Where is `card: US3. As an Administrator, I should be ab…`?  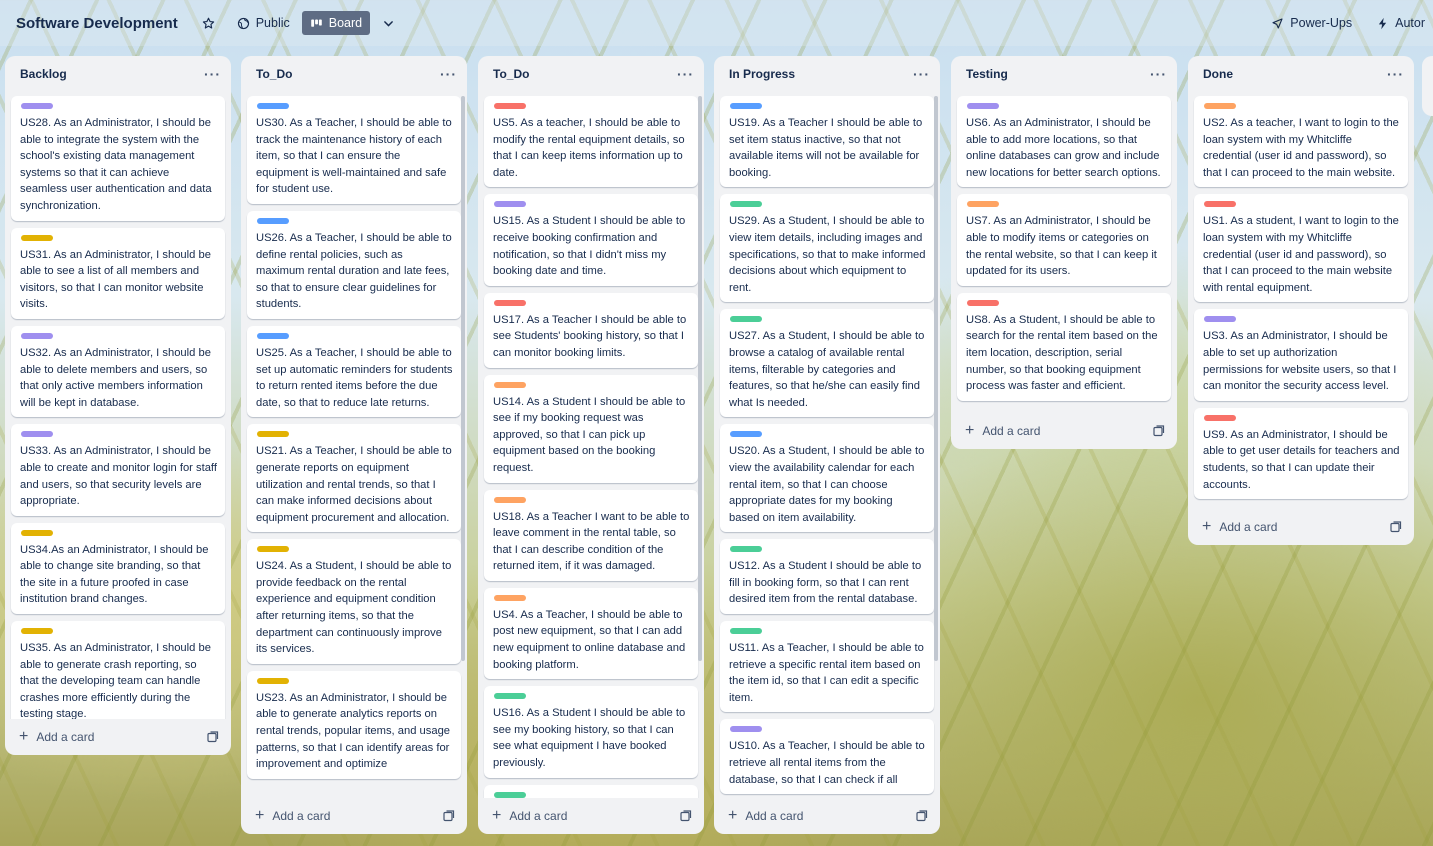
card: US3. As an Administrator, I should be ab… is located at coordinates (1301, 355).